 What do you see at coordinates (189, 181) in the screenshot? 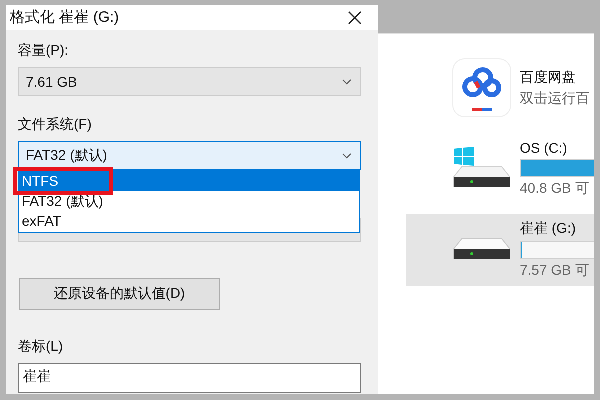
I see `dropdown-option: NTFS` at bounding box center [189, 181].